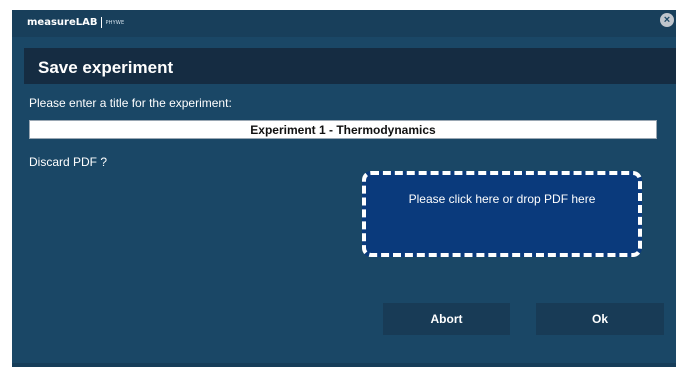 This screenshot has height=367, width=676. I want to click on brand-sub: PHYWE, so click(115, 22).